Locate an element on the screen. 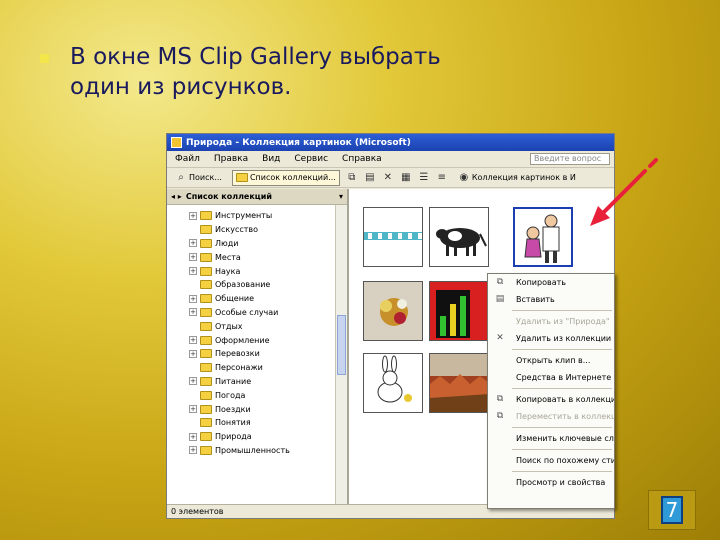 Image resolution: width=720 pixels, height=540 pixels. menu-view: Вид is located at coordinates (271, 159).